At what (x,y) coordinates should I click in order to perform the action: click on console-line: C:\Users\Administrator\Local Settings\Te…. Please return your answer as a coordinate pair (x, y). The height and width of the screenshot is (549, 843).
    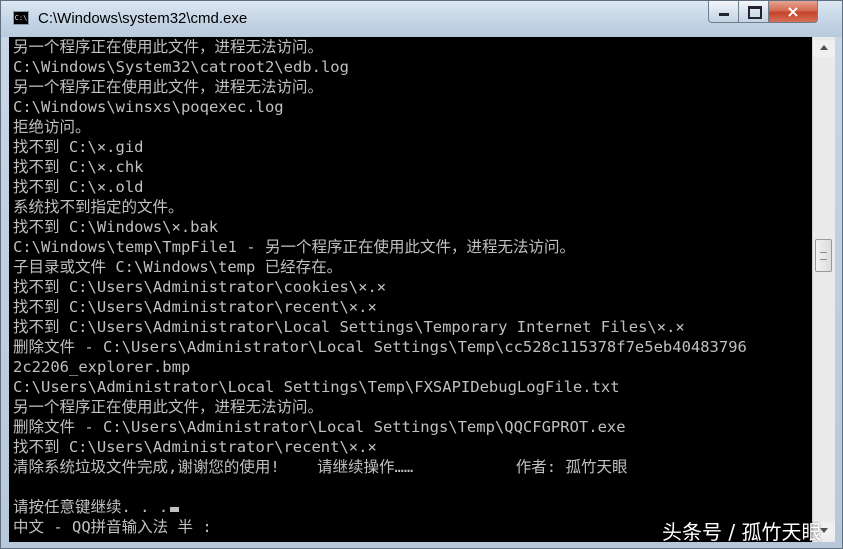
    Looking at the image, I should click on (316, 387).